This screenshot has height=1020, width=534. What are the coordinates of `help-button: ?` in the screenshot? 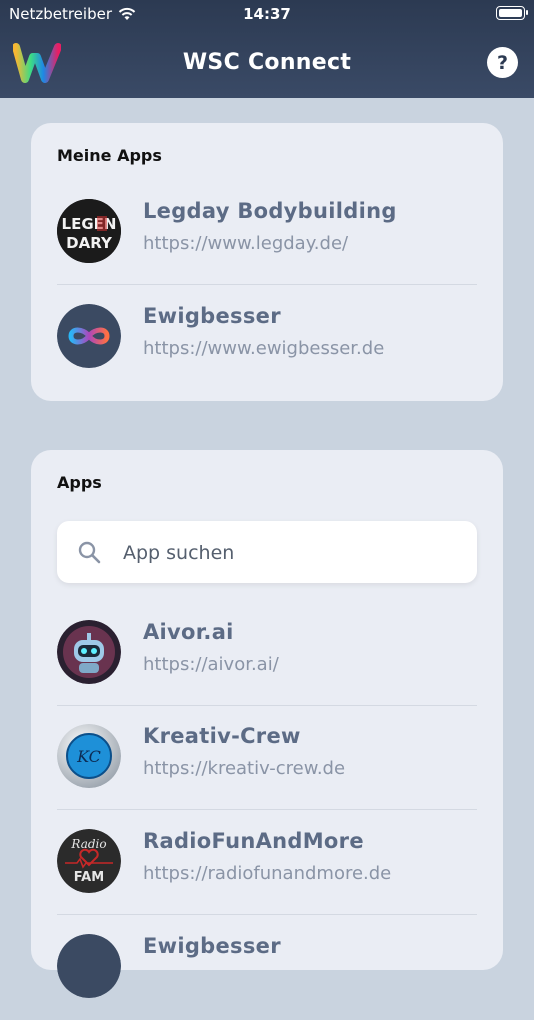 It's located at (502, 62).